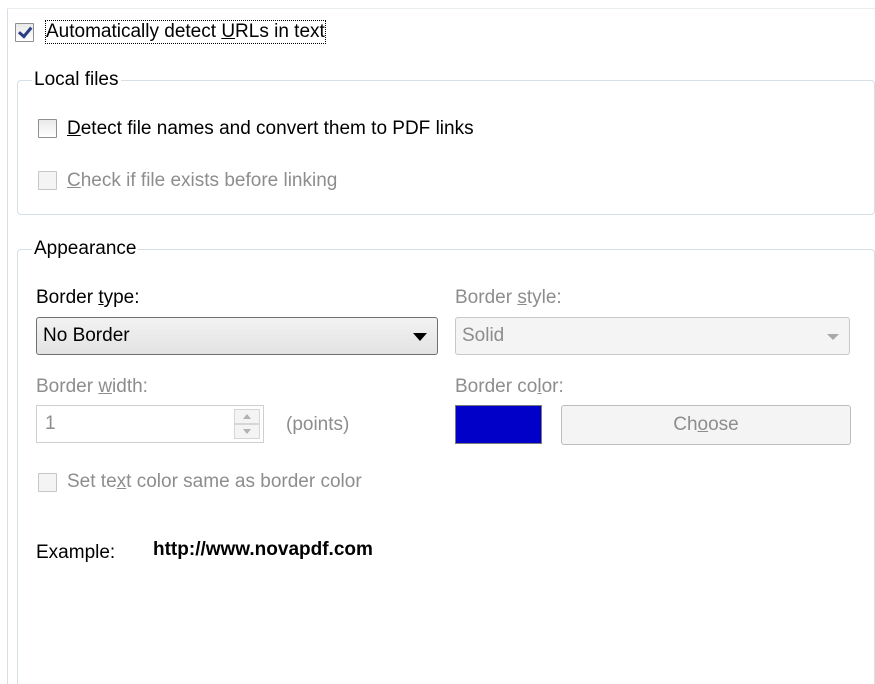  What do you see at coordinates (150, 424) in the screenshot?
I see `border-width-spinbox: 1` at bounding box center [150, 424].